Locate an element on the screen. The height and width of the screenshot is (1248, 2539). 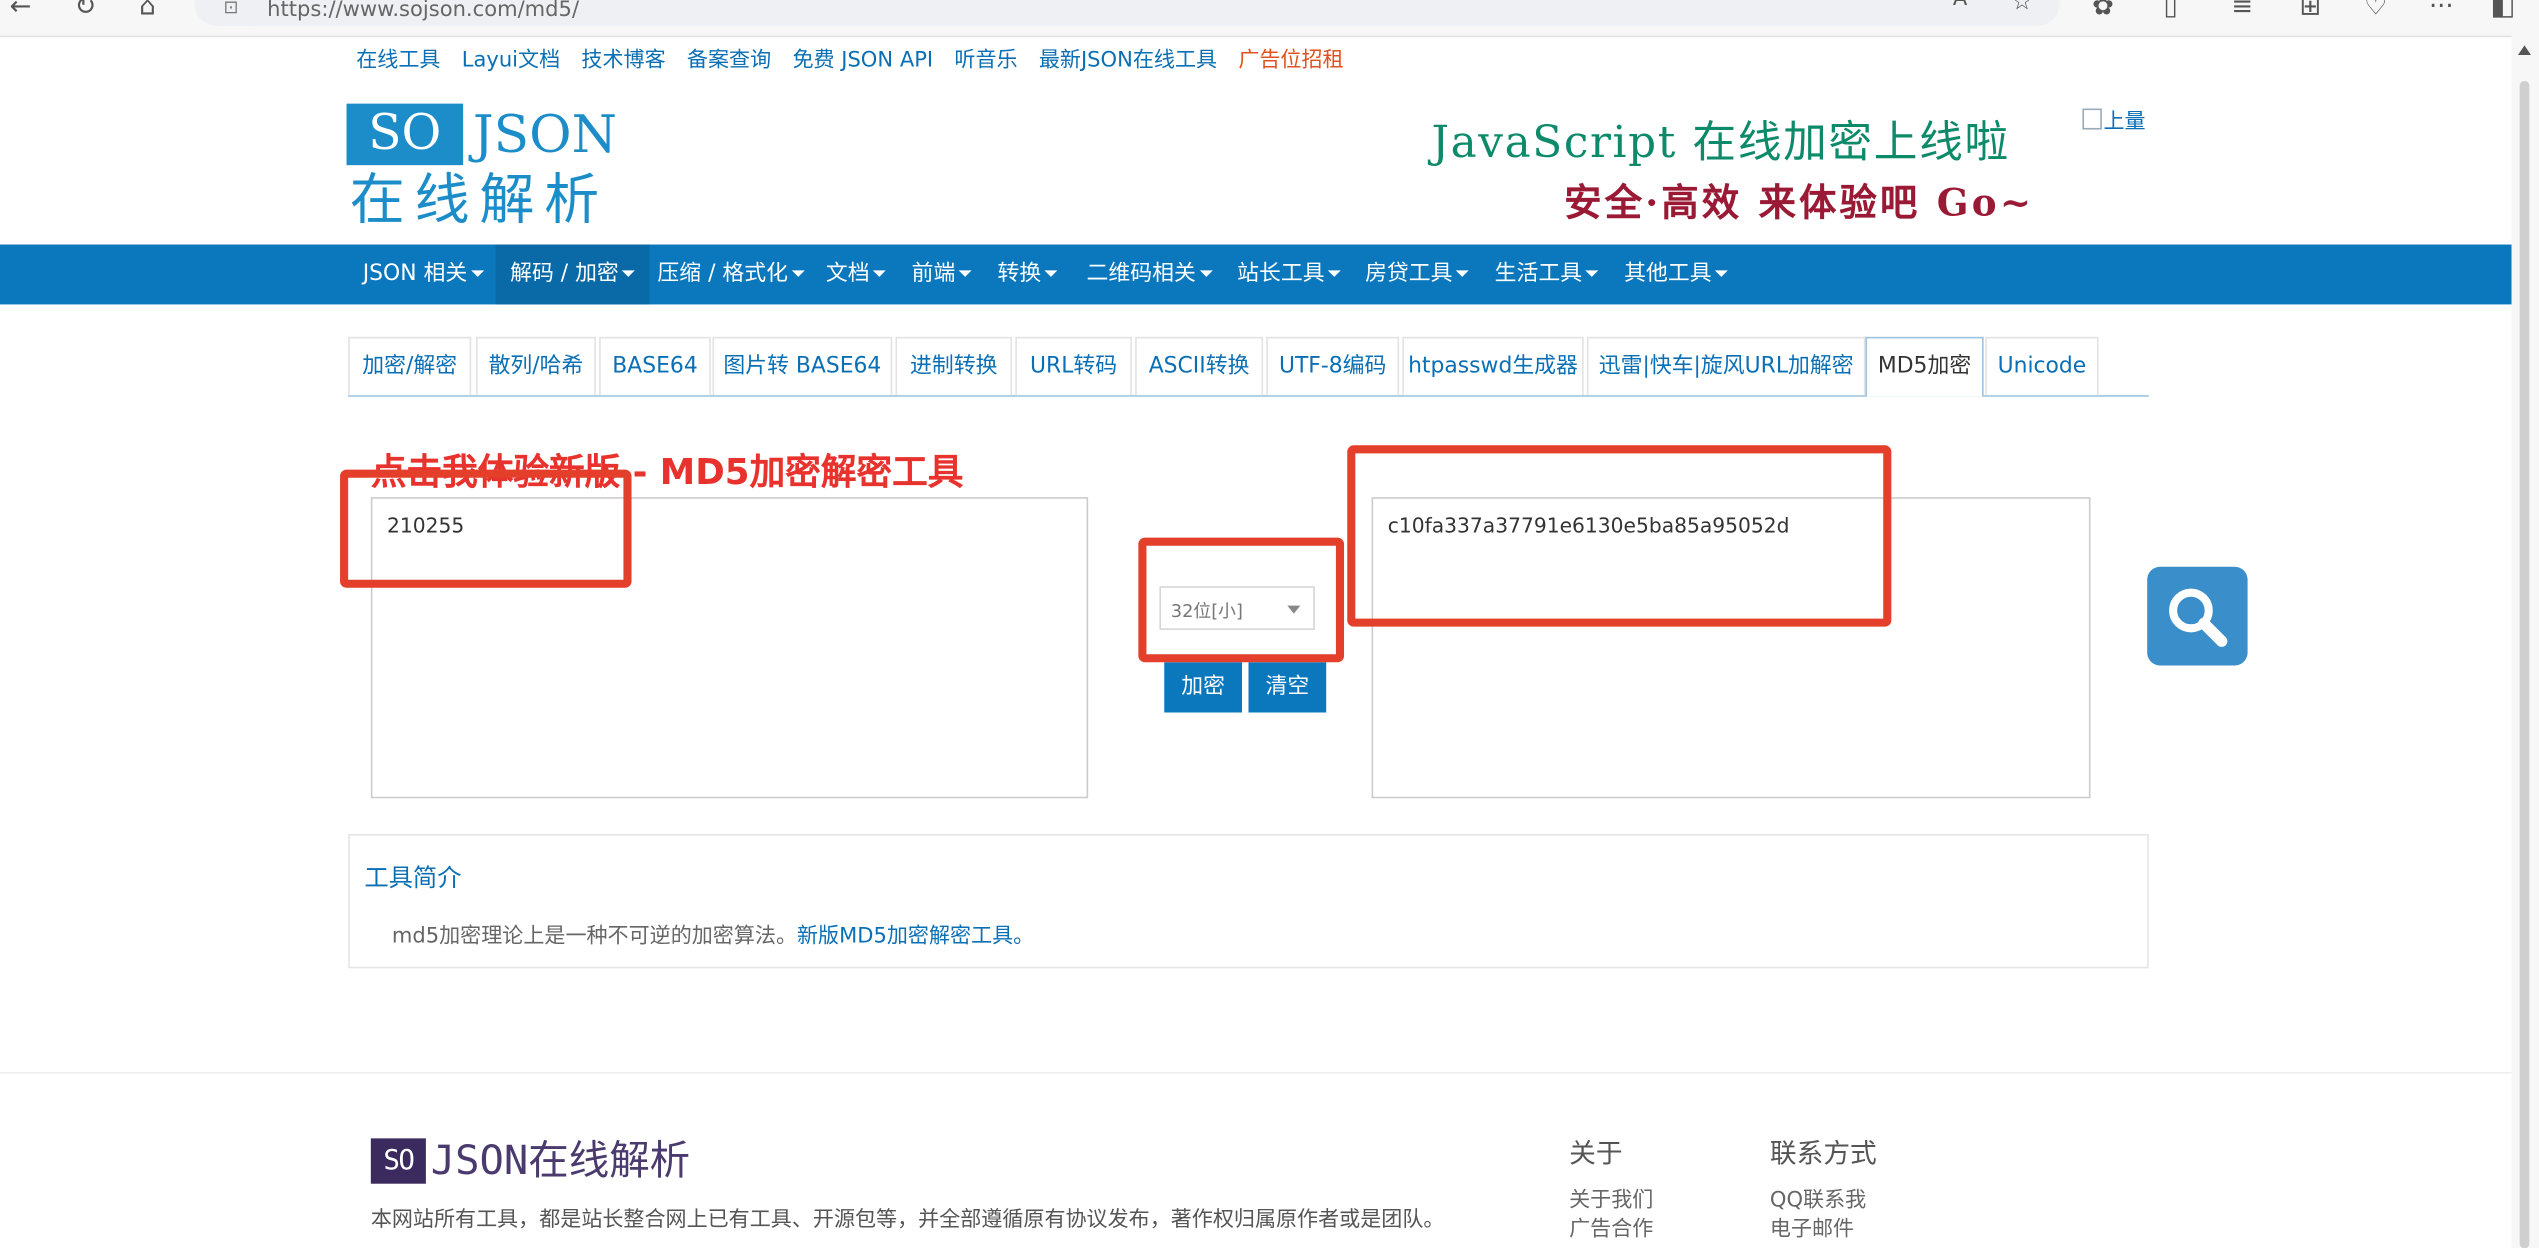
clear-button: 清空 is located at coordinates (1287, 687).